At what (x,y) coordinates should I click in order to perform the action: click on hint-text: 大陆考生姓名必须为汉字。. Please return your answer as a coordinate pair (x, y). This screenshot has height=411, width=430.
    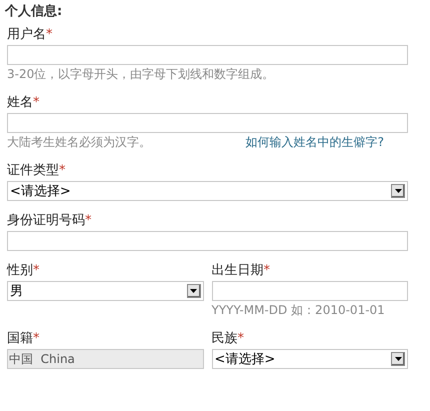
    Looking at the image, I should click on (79, 142).